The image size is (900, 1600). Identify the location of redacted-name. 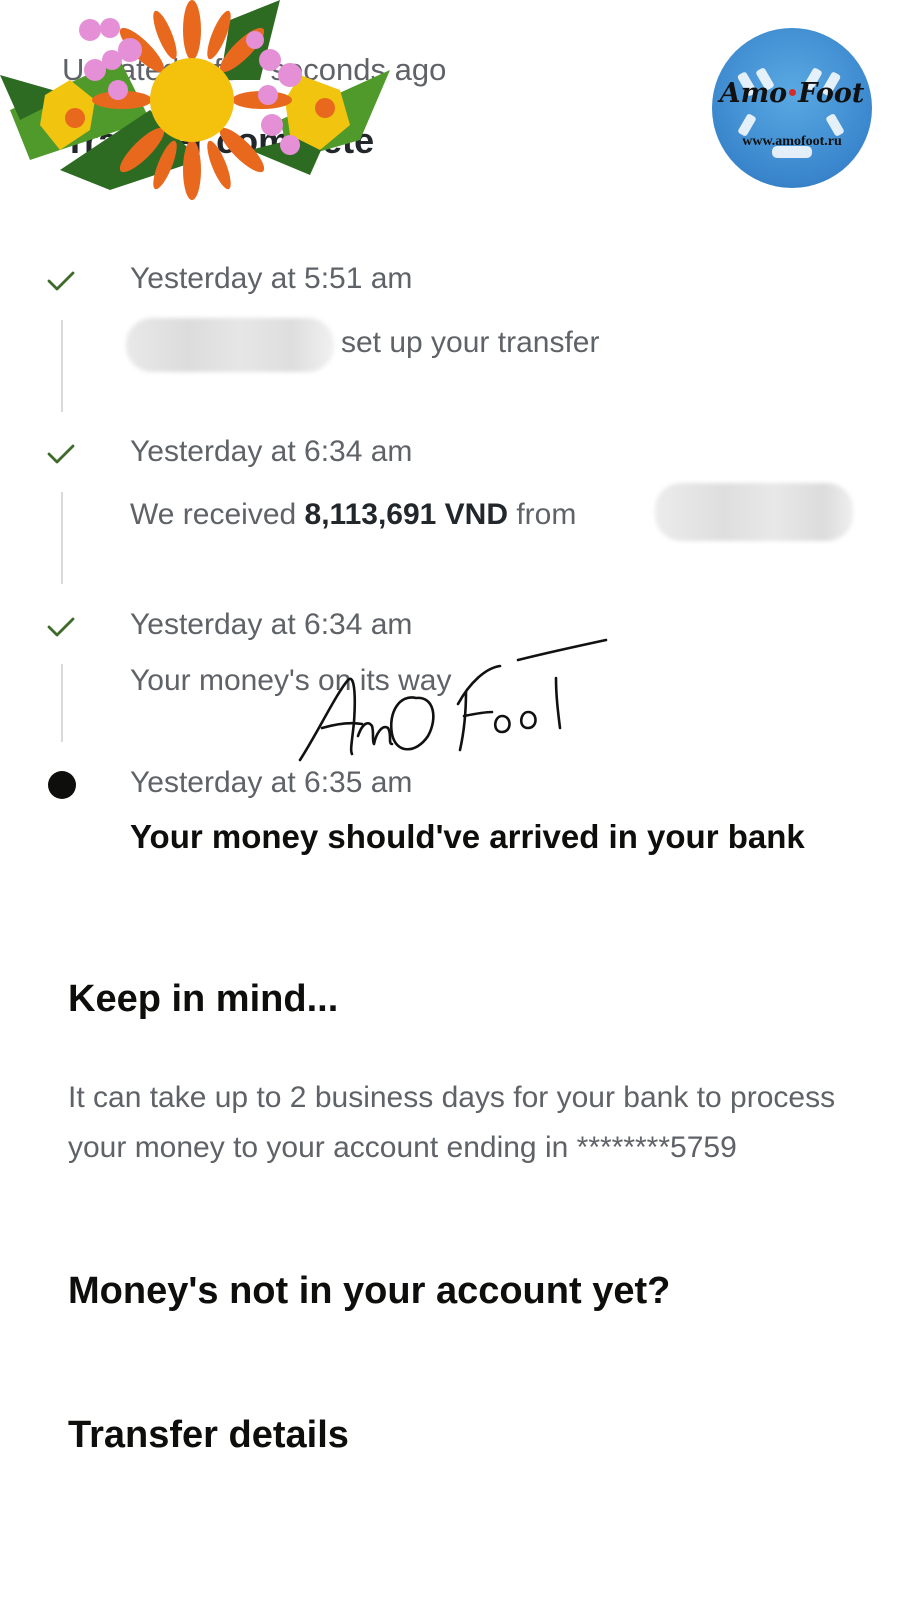
(230, 345).